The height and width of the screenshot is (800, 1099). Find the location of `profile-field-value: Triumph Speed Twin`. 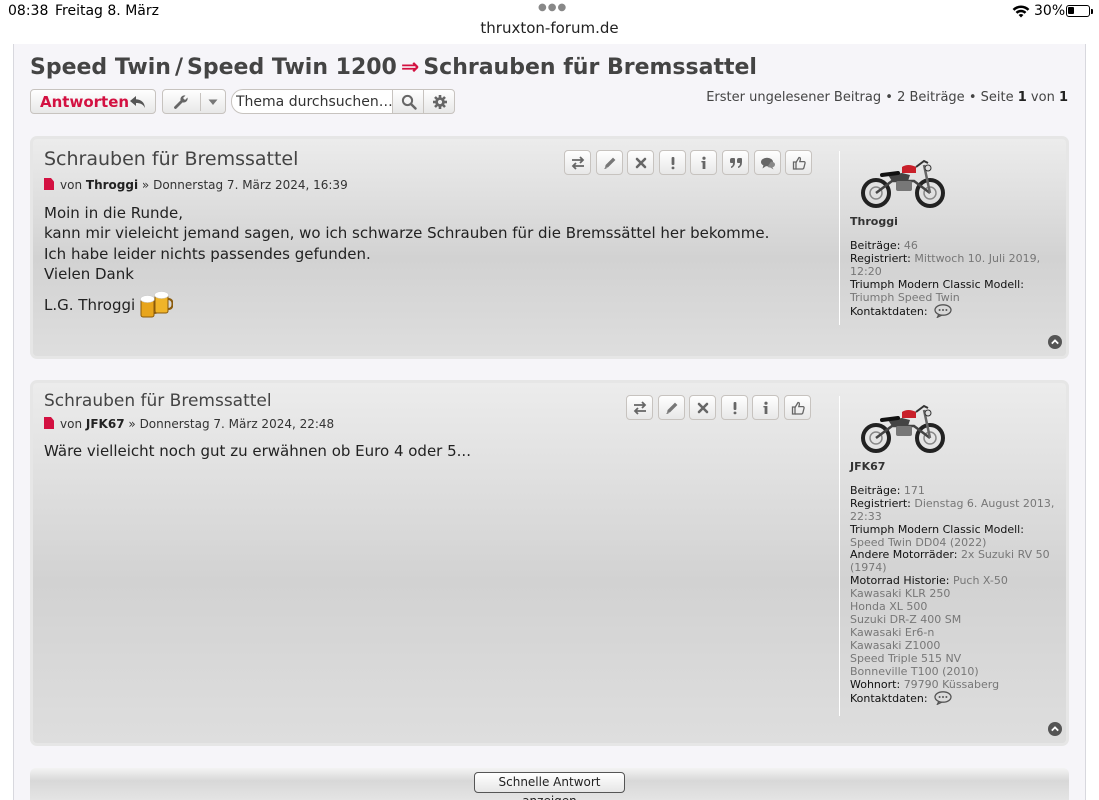

profile-field-value: Triumph Speed Twin is located at coordinates (905, 297).